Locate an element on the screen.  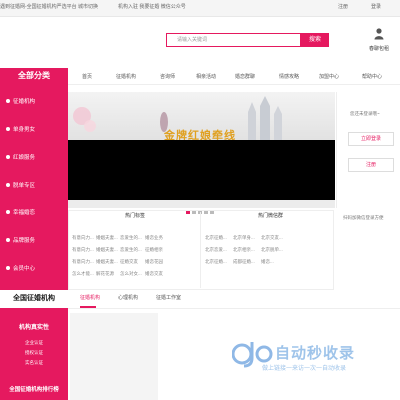
trust-item: 实名认证 is located at coordinates (34, 362).